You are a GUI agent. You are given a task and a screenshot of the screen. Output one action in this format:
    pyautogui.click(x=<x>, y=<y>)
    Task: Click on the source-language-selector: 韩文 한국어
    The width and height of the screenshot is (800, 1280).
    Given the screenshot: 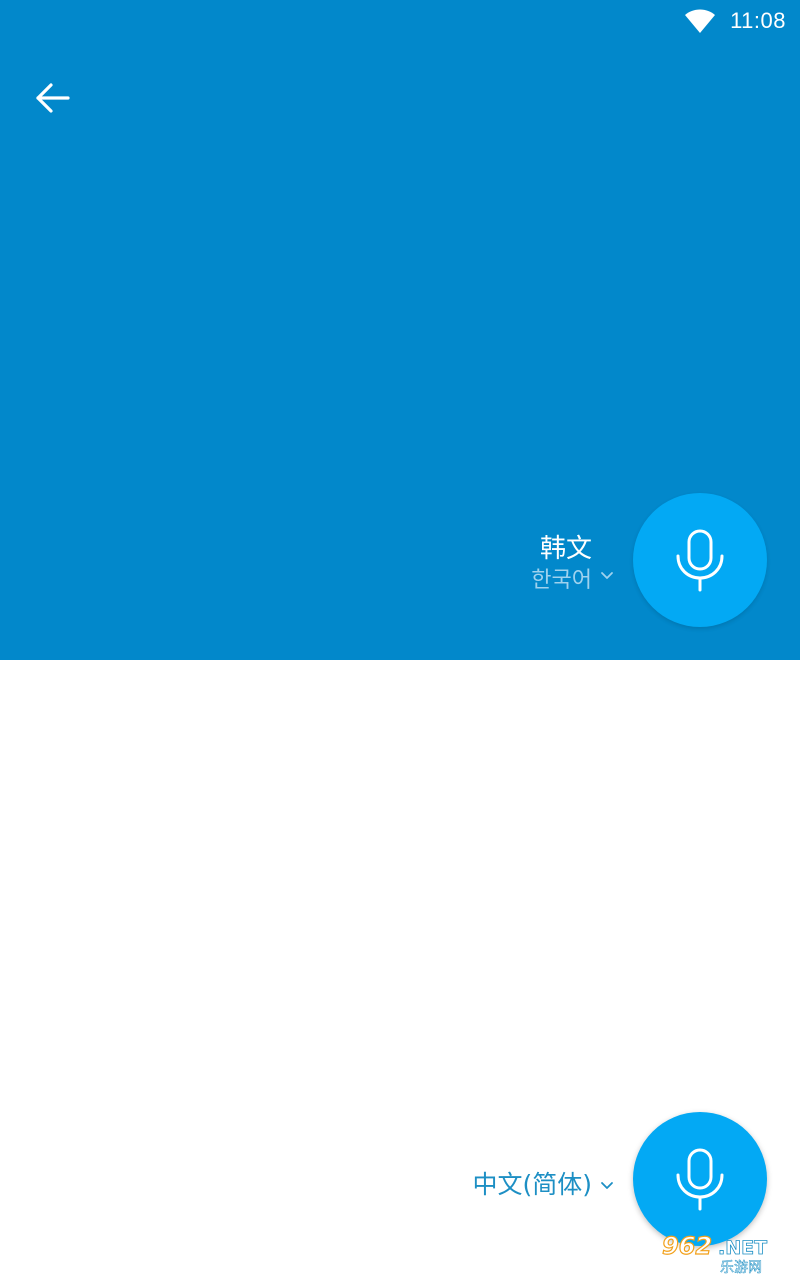 What is the action you would take?
    pyautogui.click(x=572, y=564)
    